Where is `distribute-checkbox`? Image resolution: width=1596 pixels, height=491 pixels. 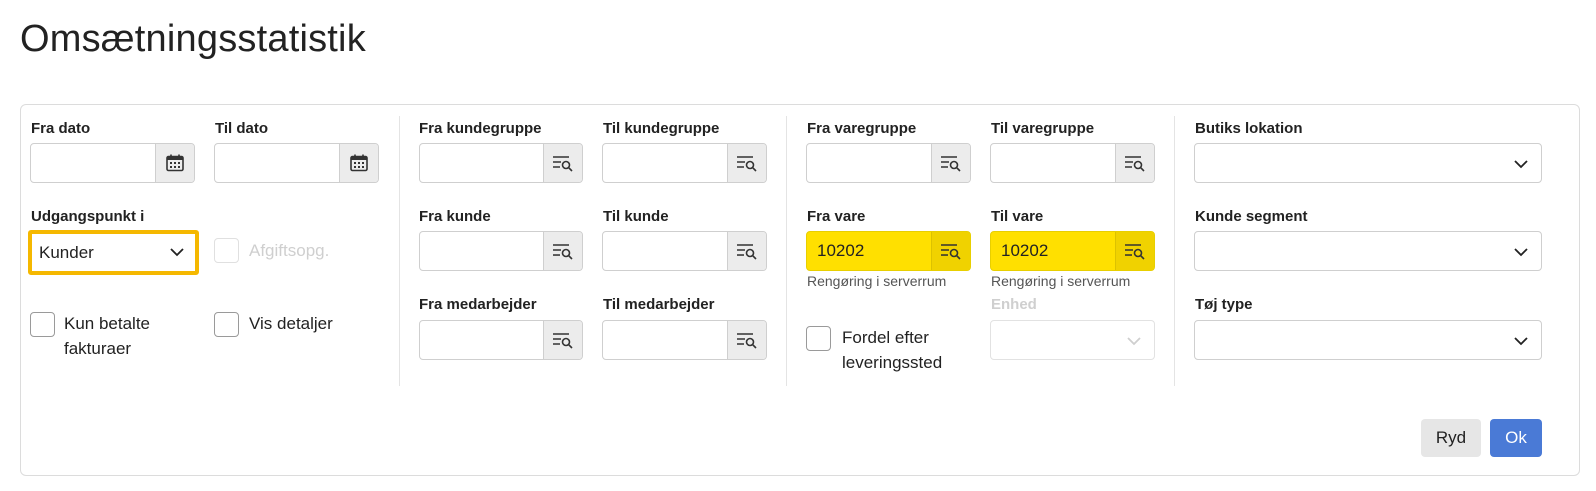
distribute-checkbox is located at coordinates (818, 338).